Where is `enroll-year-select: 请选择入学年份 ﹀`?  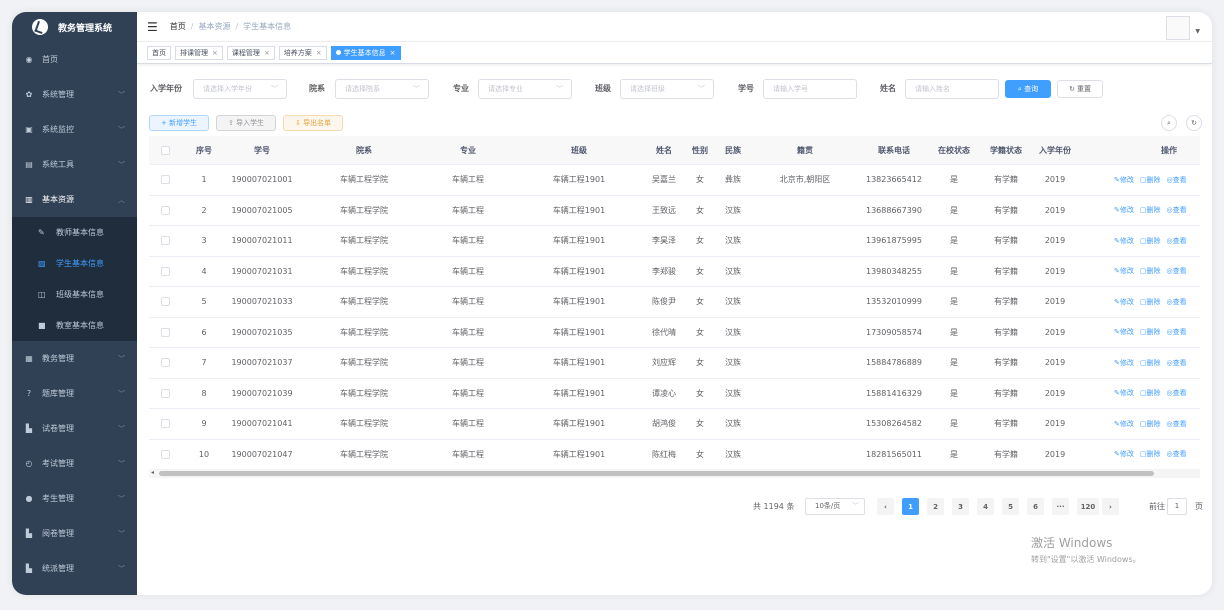
enroll-year-select: 请选择入学年份 ﹀ is located at coordinates (240, 89).